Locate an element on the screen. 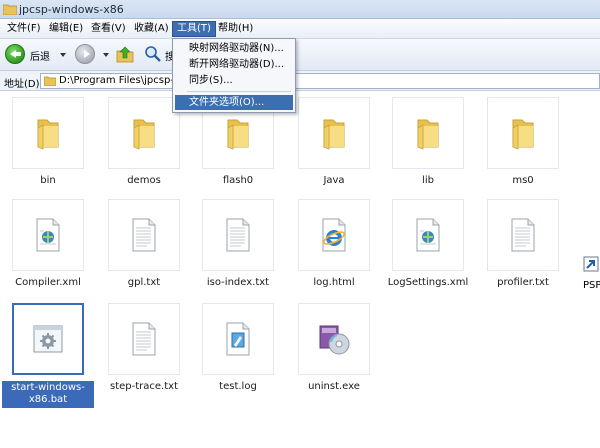 This screenshot has height=448, width=600. up-folder-icon is located at coordinates (125, 54).